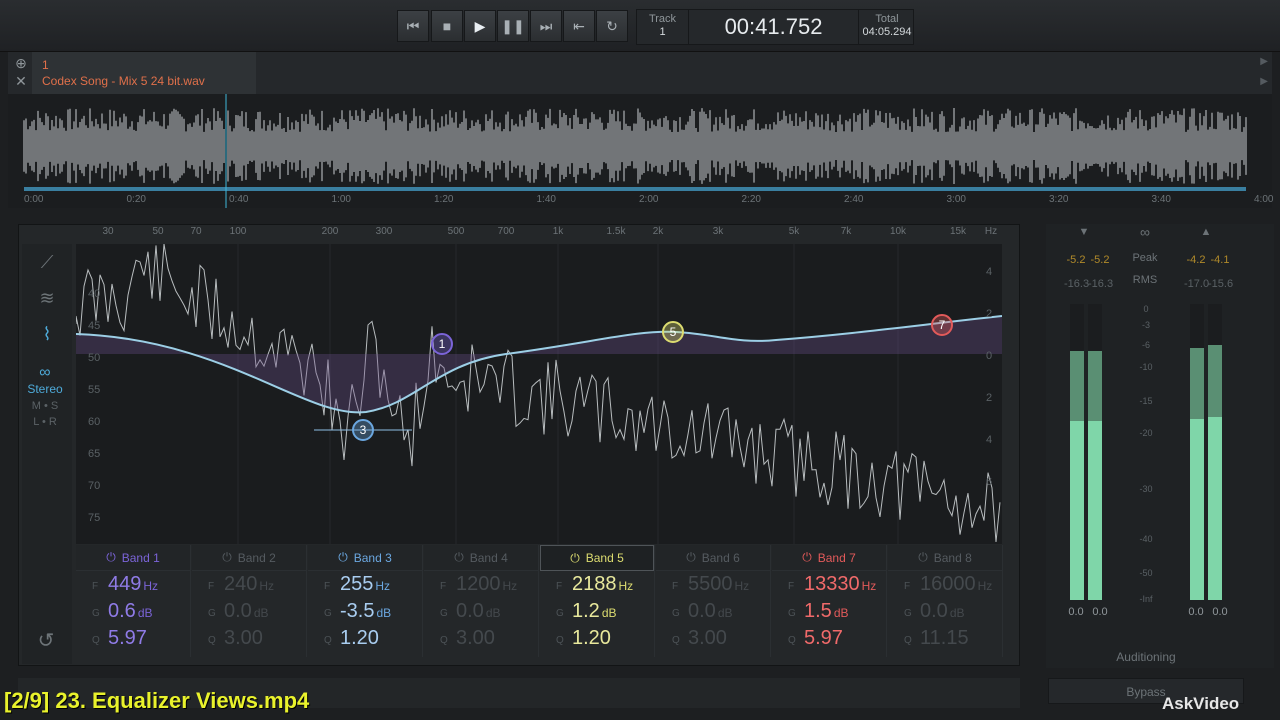 This screenshot has width=1280, height=720. Describe the element at coordinates (45, 422) in the screenshot. I see `left-right-button: L • R` at that location.